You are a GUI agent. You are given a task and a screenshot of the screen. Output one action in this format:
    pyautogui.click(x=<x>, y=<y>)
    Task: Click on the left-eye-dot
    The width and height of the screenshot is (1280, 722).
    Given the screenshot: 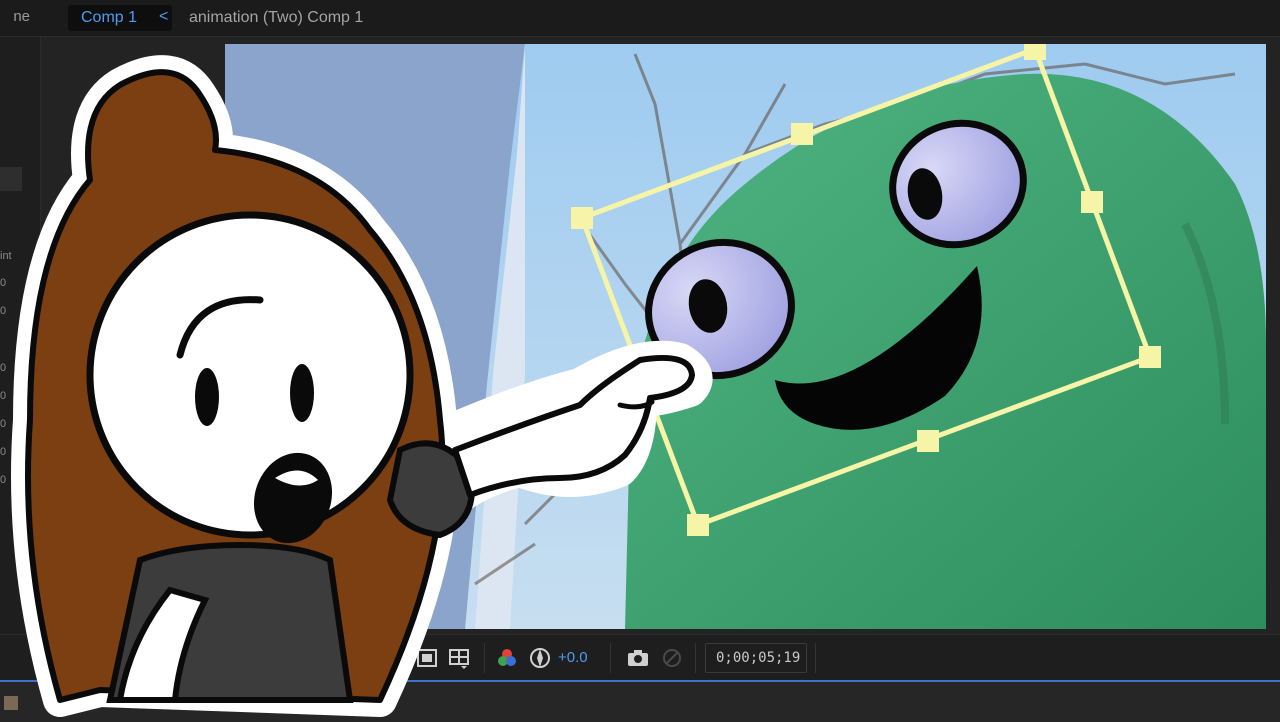 What is the action you would take?
    pyautogui.click(x=207, y=397)
    